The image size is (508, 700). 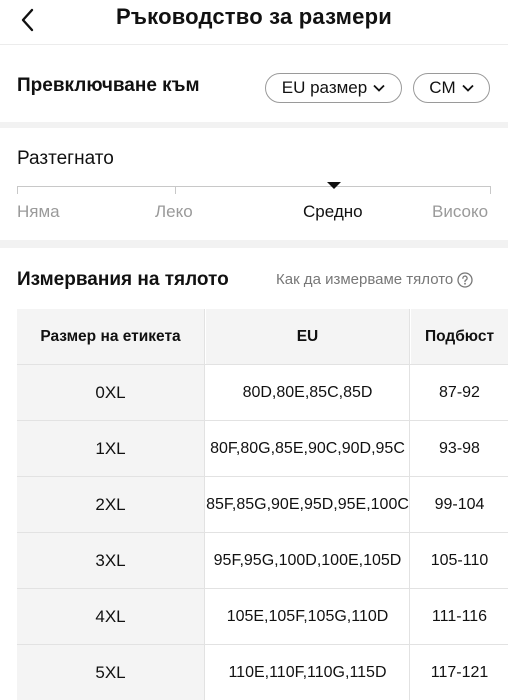 I want to click on cell-eu: 105E,105F,105G,110D, so click(x=308, y=616).